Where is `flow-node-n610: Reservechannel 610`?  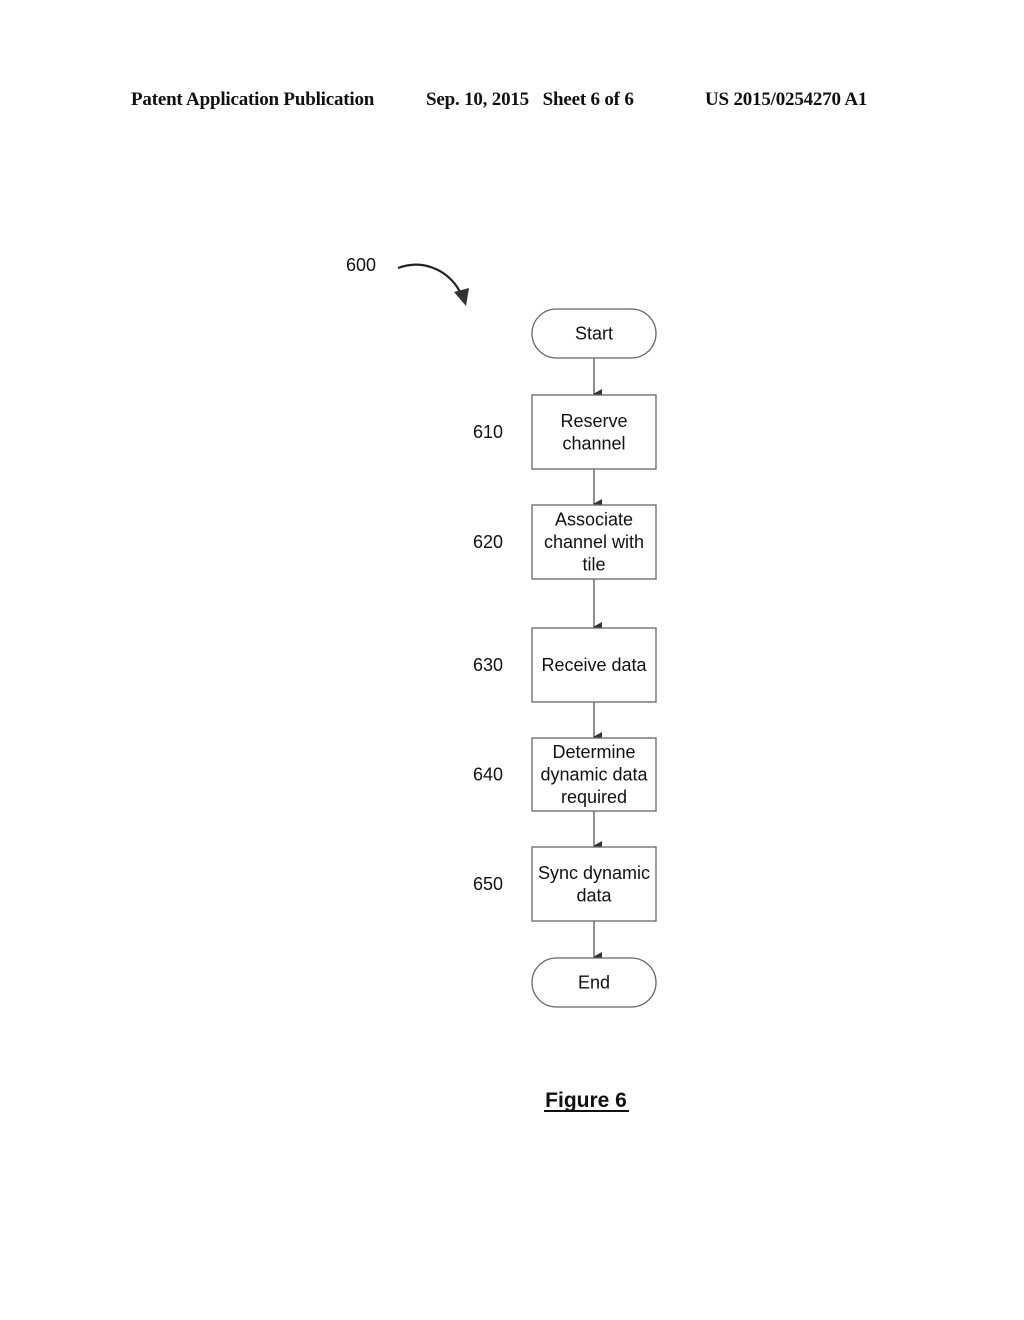 flow-node-n610: Reservechannel 610 is located at coordinates (565, 432).